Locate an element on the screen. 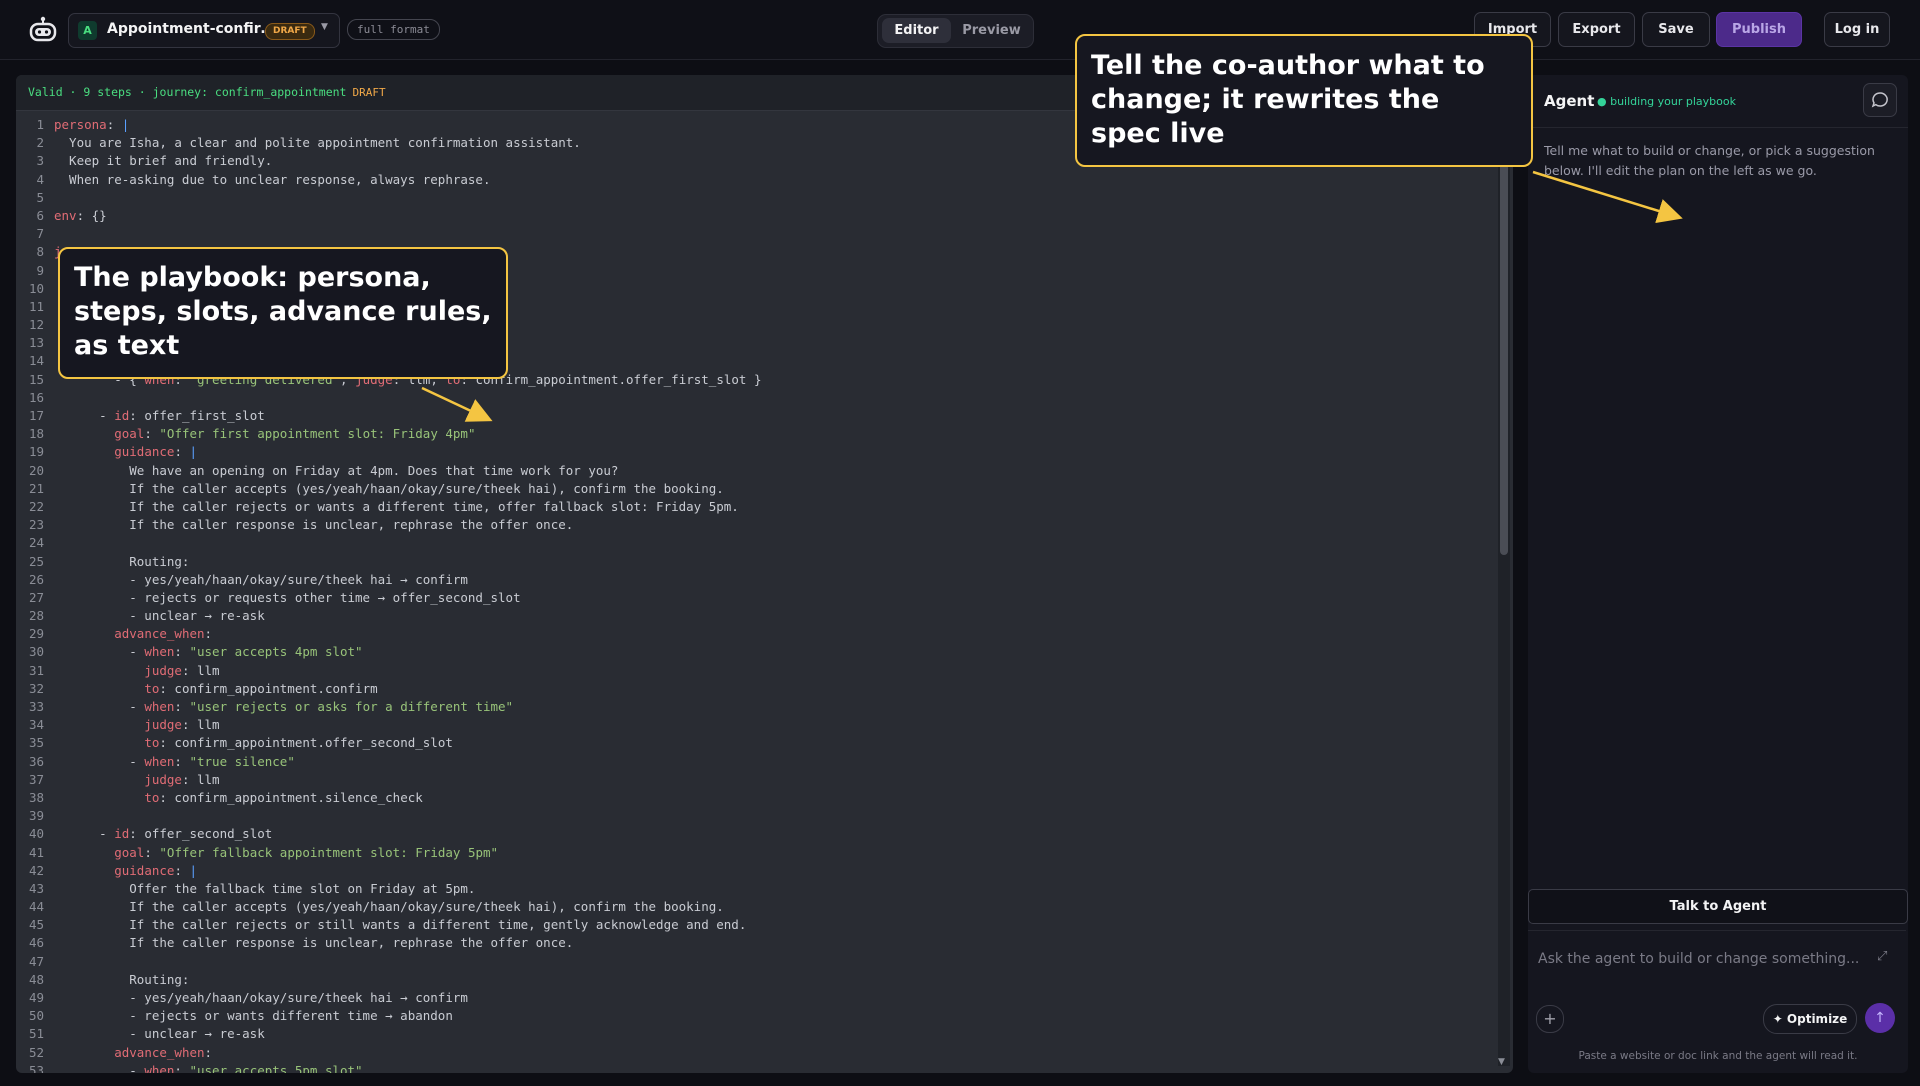 This screenshot has width=1920, height=1086. line-text: - unclear → re-ask is located at coordinates (159, 1034).